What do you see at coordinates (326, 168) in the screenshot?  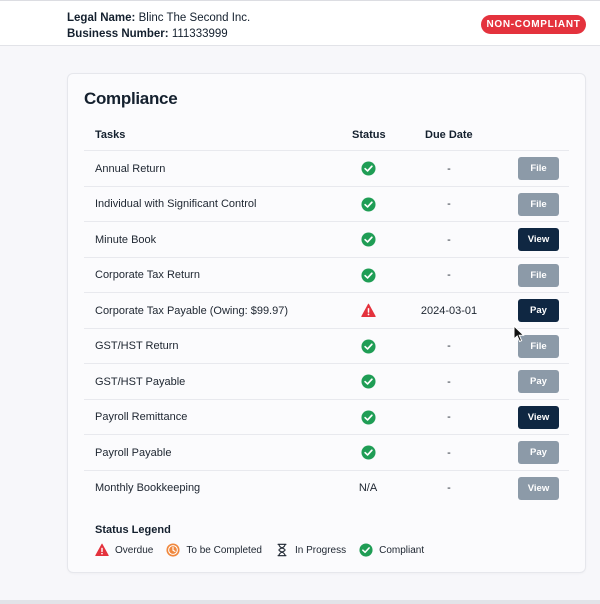 I see `table-row: Annual Return - File` at bounding box center [326, 168].